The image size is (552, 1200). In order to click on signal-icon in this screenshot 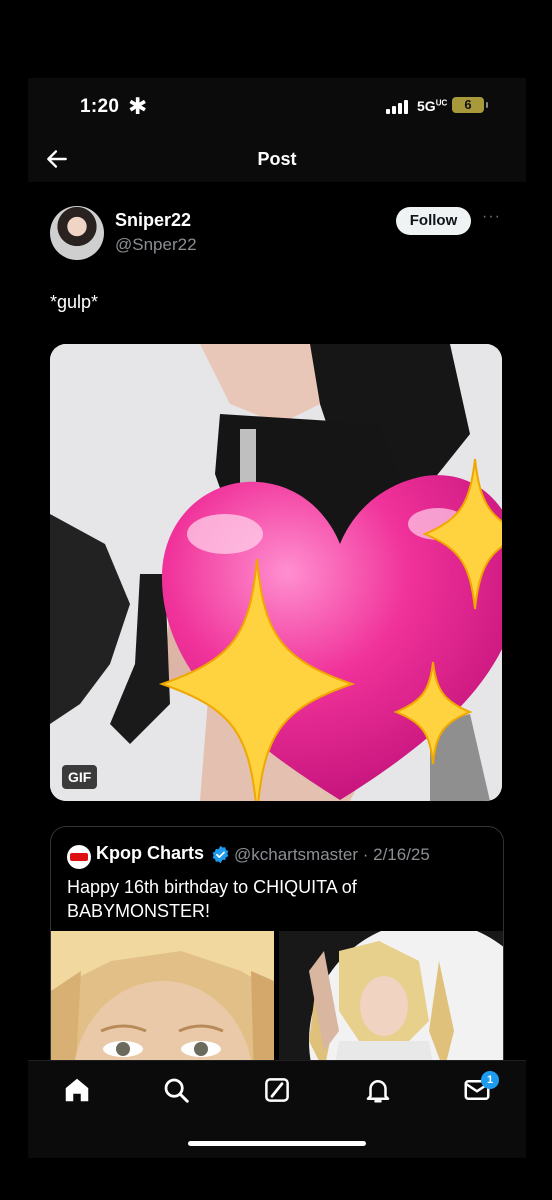, I will do `click(399, 107)`.